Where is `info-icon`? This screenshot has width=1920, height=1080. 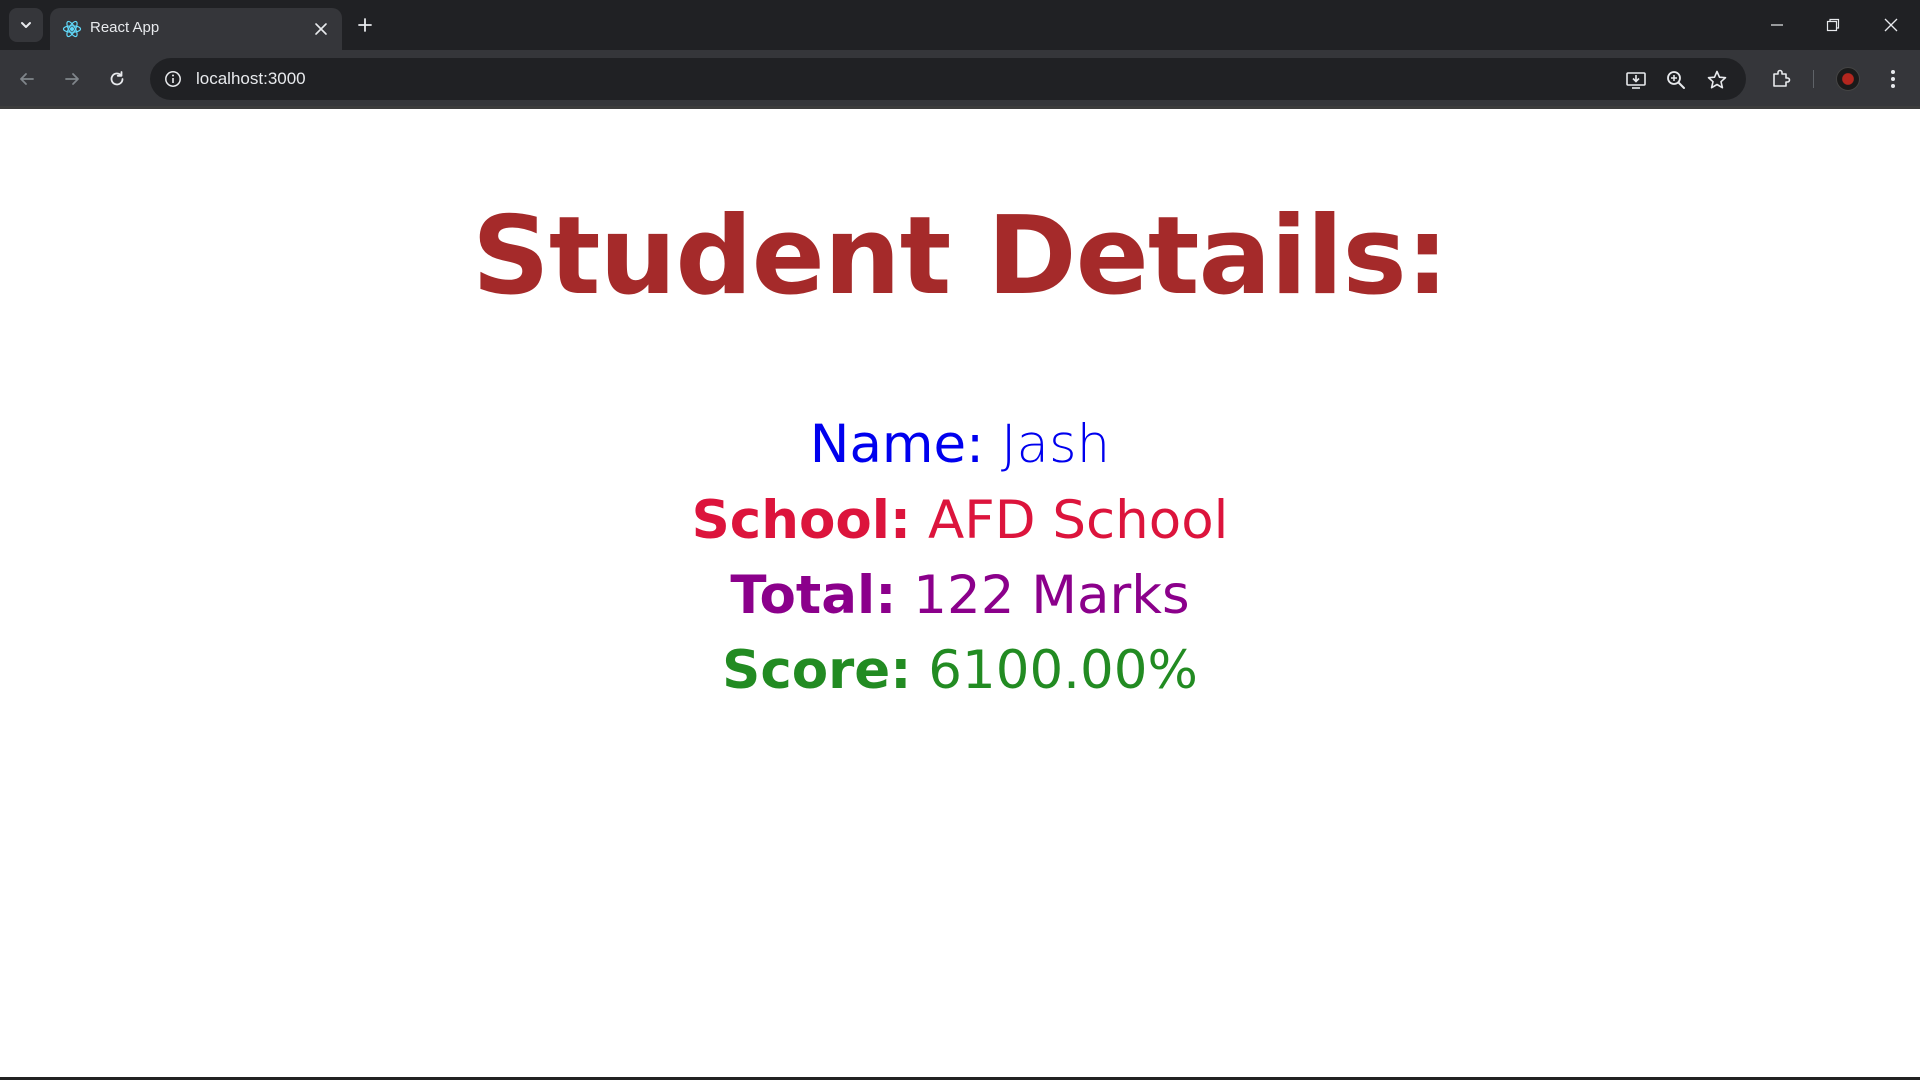
info-icon is located at coordinates (173, 79).